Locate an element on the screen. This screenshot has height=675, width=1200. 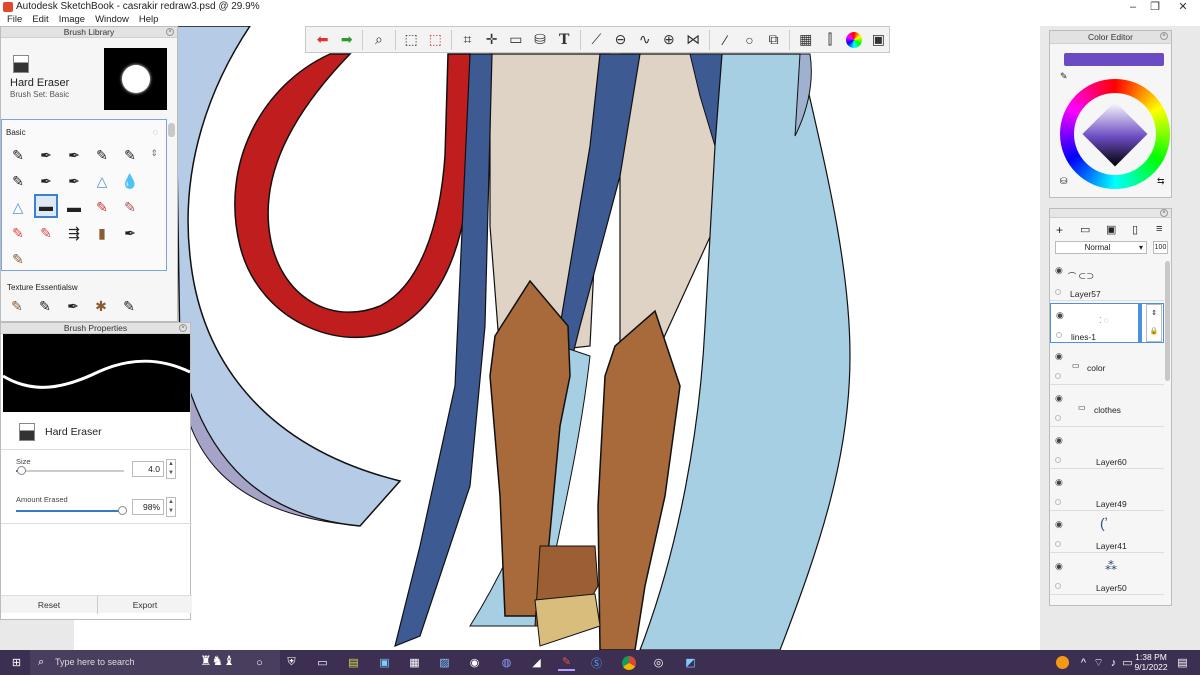
brush-ballpoint-icon: ✎ is located at coordinates (130, 155).